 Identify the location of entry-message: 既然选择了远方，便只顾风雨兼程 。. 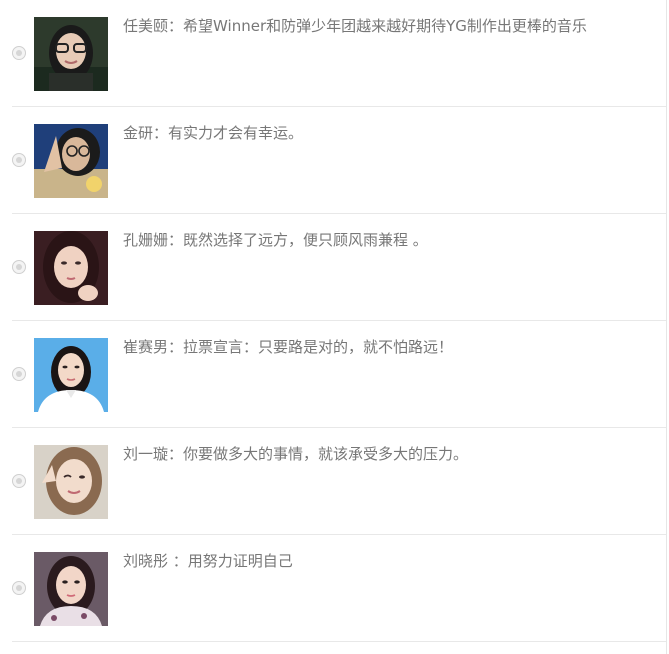
(305, 240).